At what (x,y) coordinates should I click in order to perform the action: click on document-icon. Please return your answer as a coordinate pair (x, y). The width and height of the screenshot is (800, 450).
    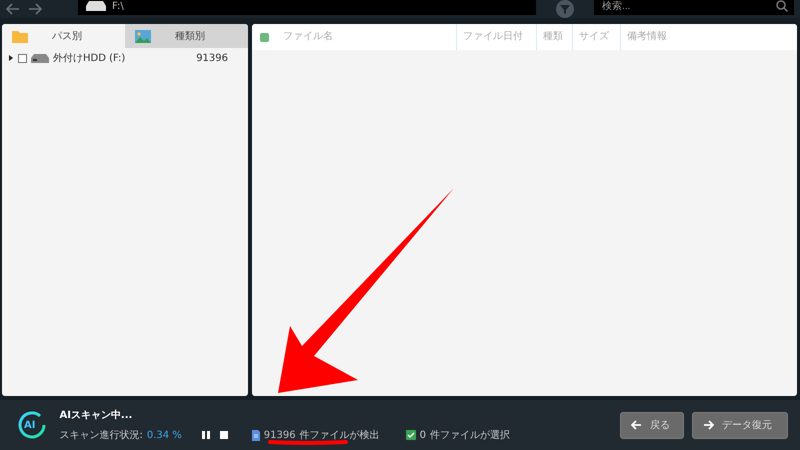
    Looking at the image, I should click on (256, 435).